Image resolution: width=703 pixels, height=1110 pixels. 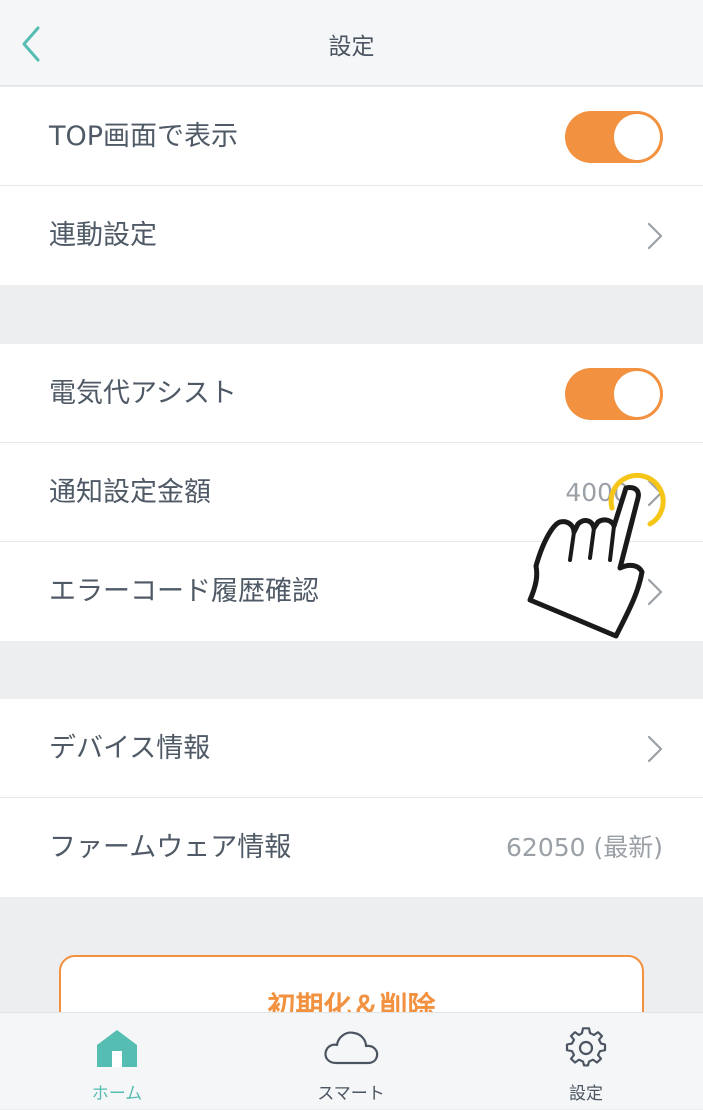 I want to click on tab-home: ホーム, so click(x=117, y=1061).